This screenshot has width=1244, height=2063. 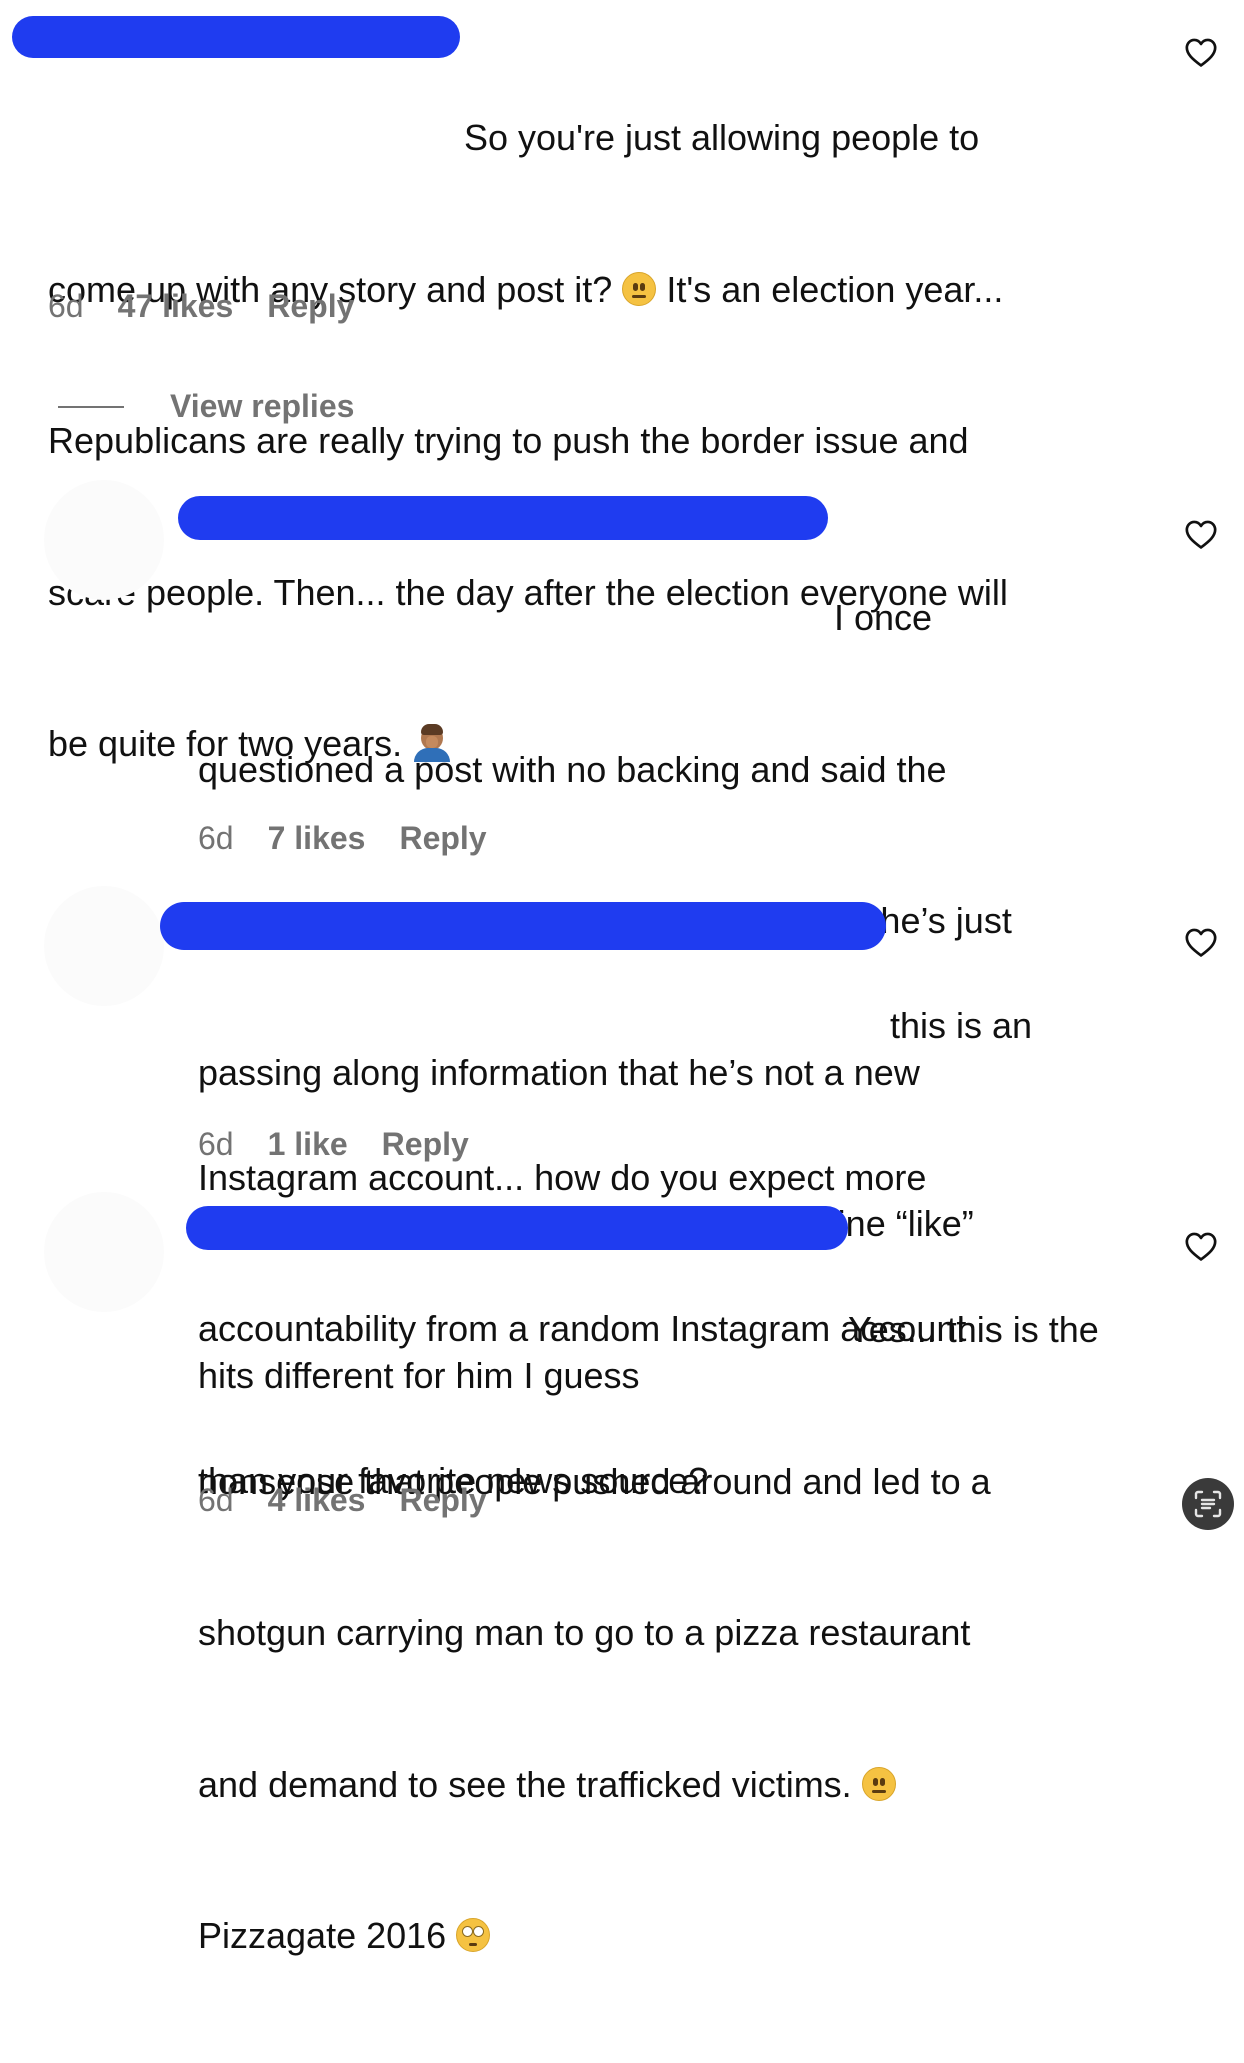 What do you see at coordinates (91, 406) in the screenshot?
I see `divider` at bounding box center [91, 406].